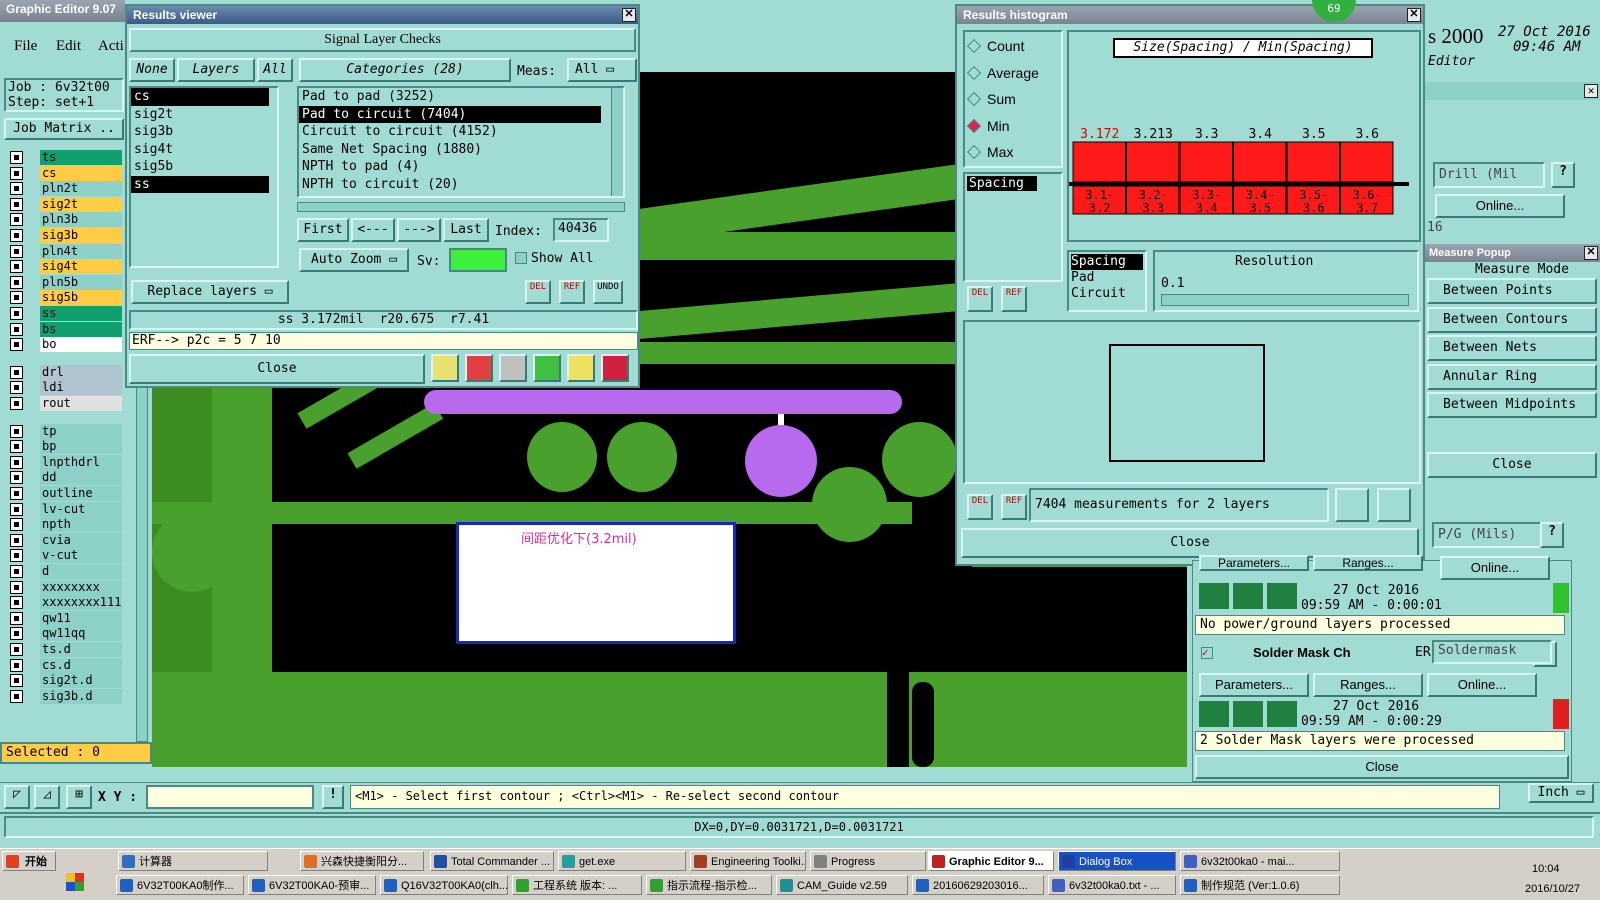 This screenshot has width=1600, height=900. Describe the element at coordinates (1561, 793) in the screenshot. I see `unit-select: Inch ▭` at that location.